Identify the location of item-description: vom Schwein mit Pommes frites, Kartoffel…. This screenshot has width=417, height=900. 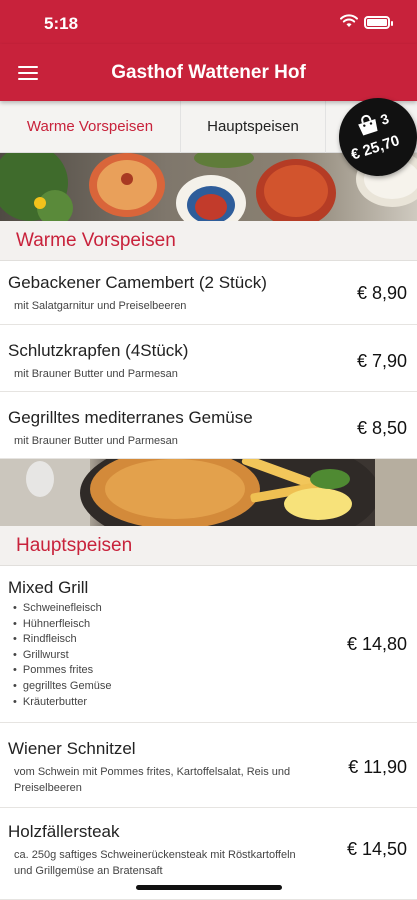
(152, 780).